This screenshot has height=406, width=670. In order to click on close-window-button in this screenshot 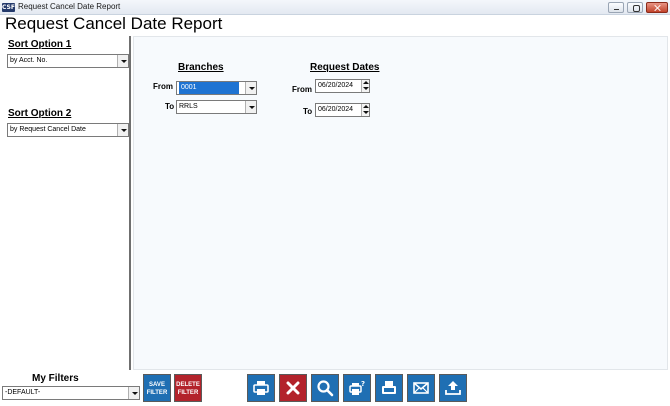, I will do `click(657, 7)`.